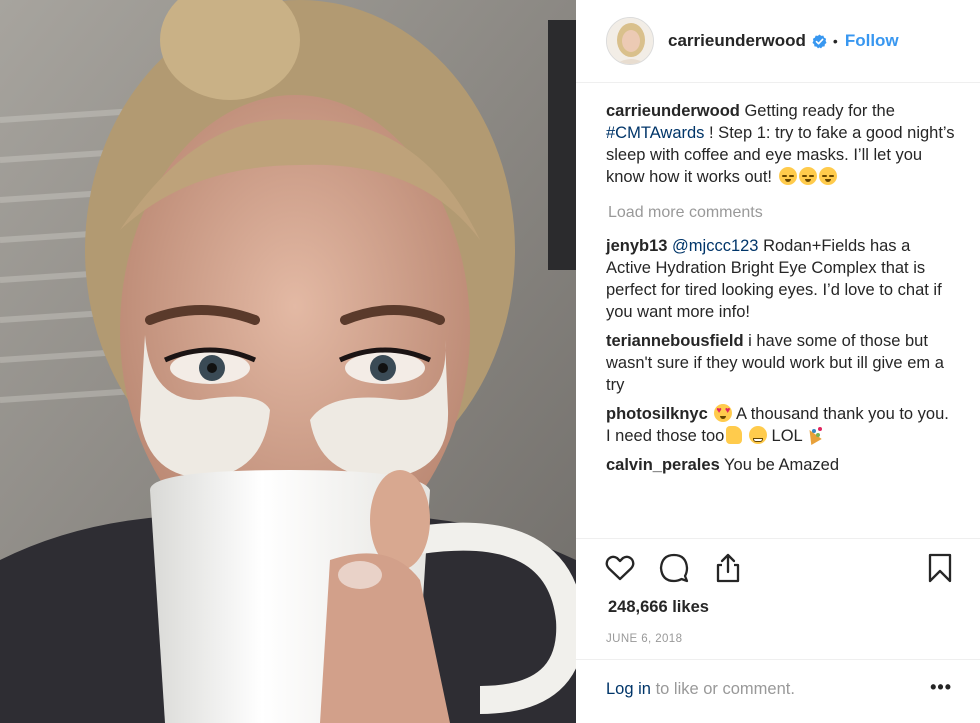  I want to click on login-link: Log in, so click(628, 689).